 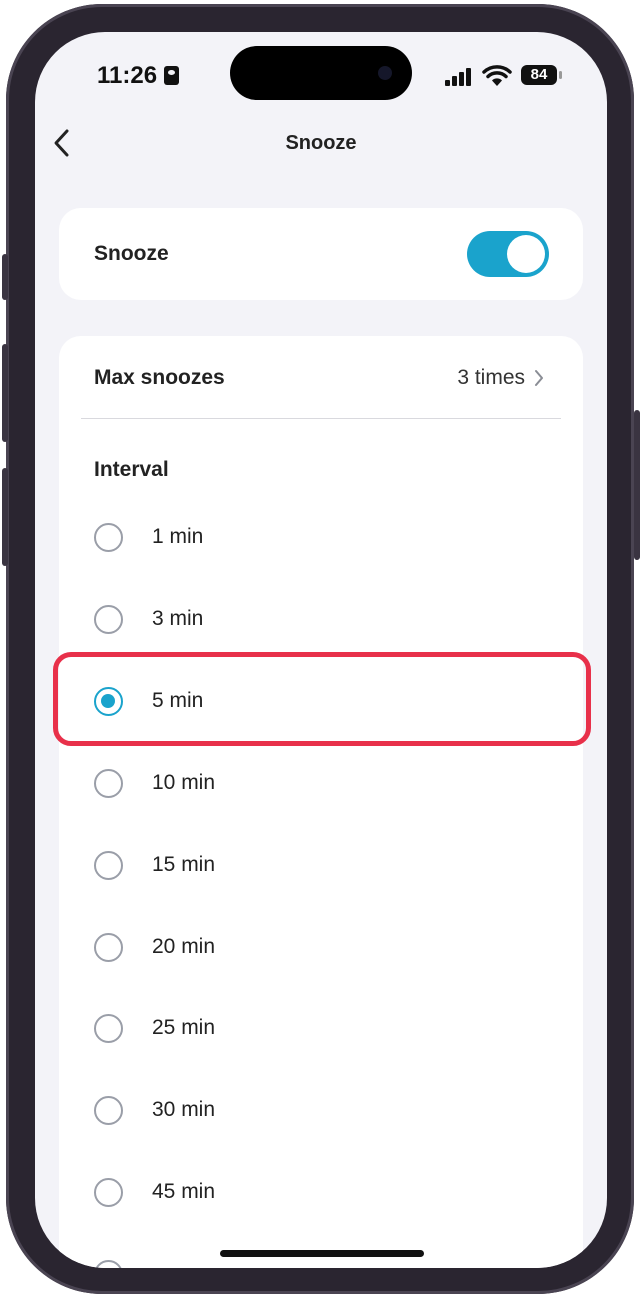 What do you see at coordinates (184, 782) in the screenshot?
I see `option-label: 10 min` at bounding box center [184, 782].